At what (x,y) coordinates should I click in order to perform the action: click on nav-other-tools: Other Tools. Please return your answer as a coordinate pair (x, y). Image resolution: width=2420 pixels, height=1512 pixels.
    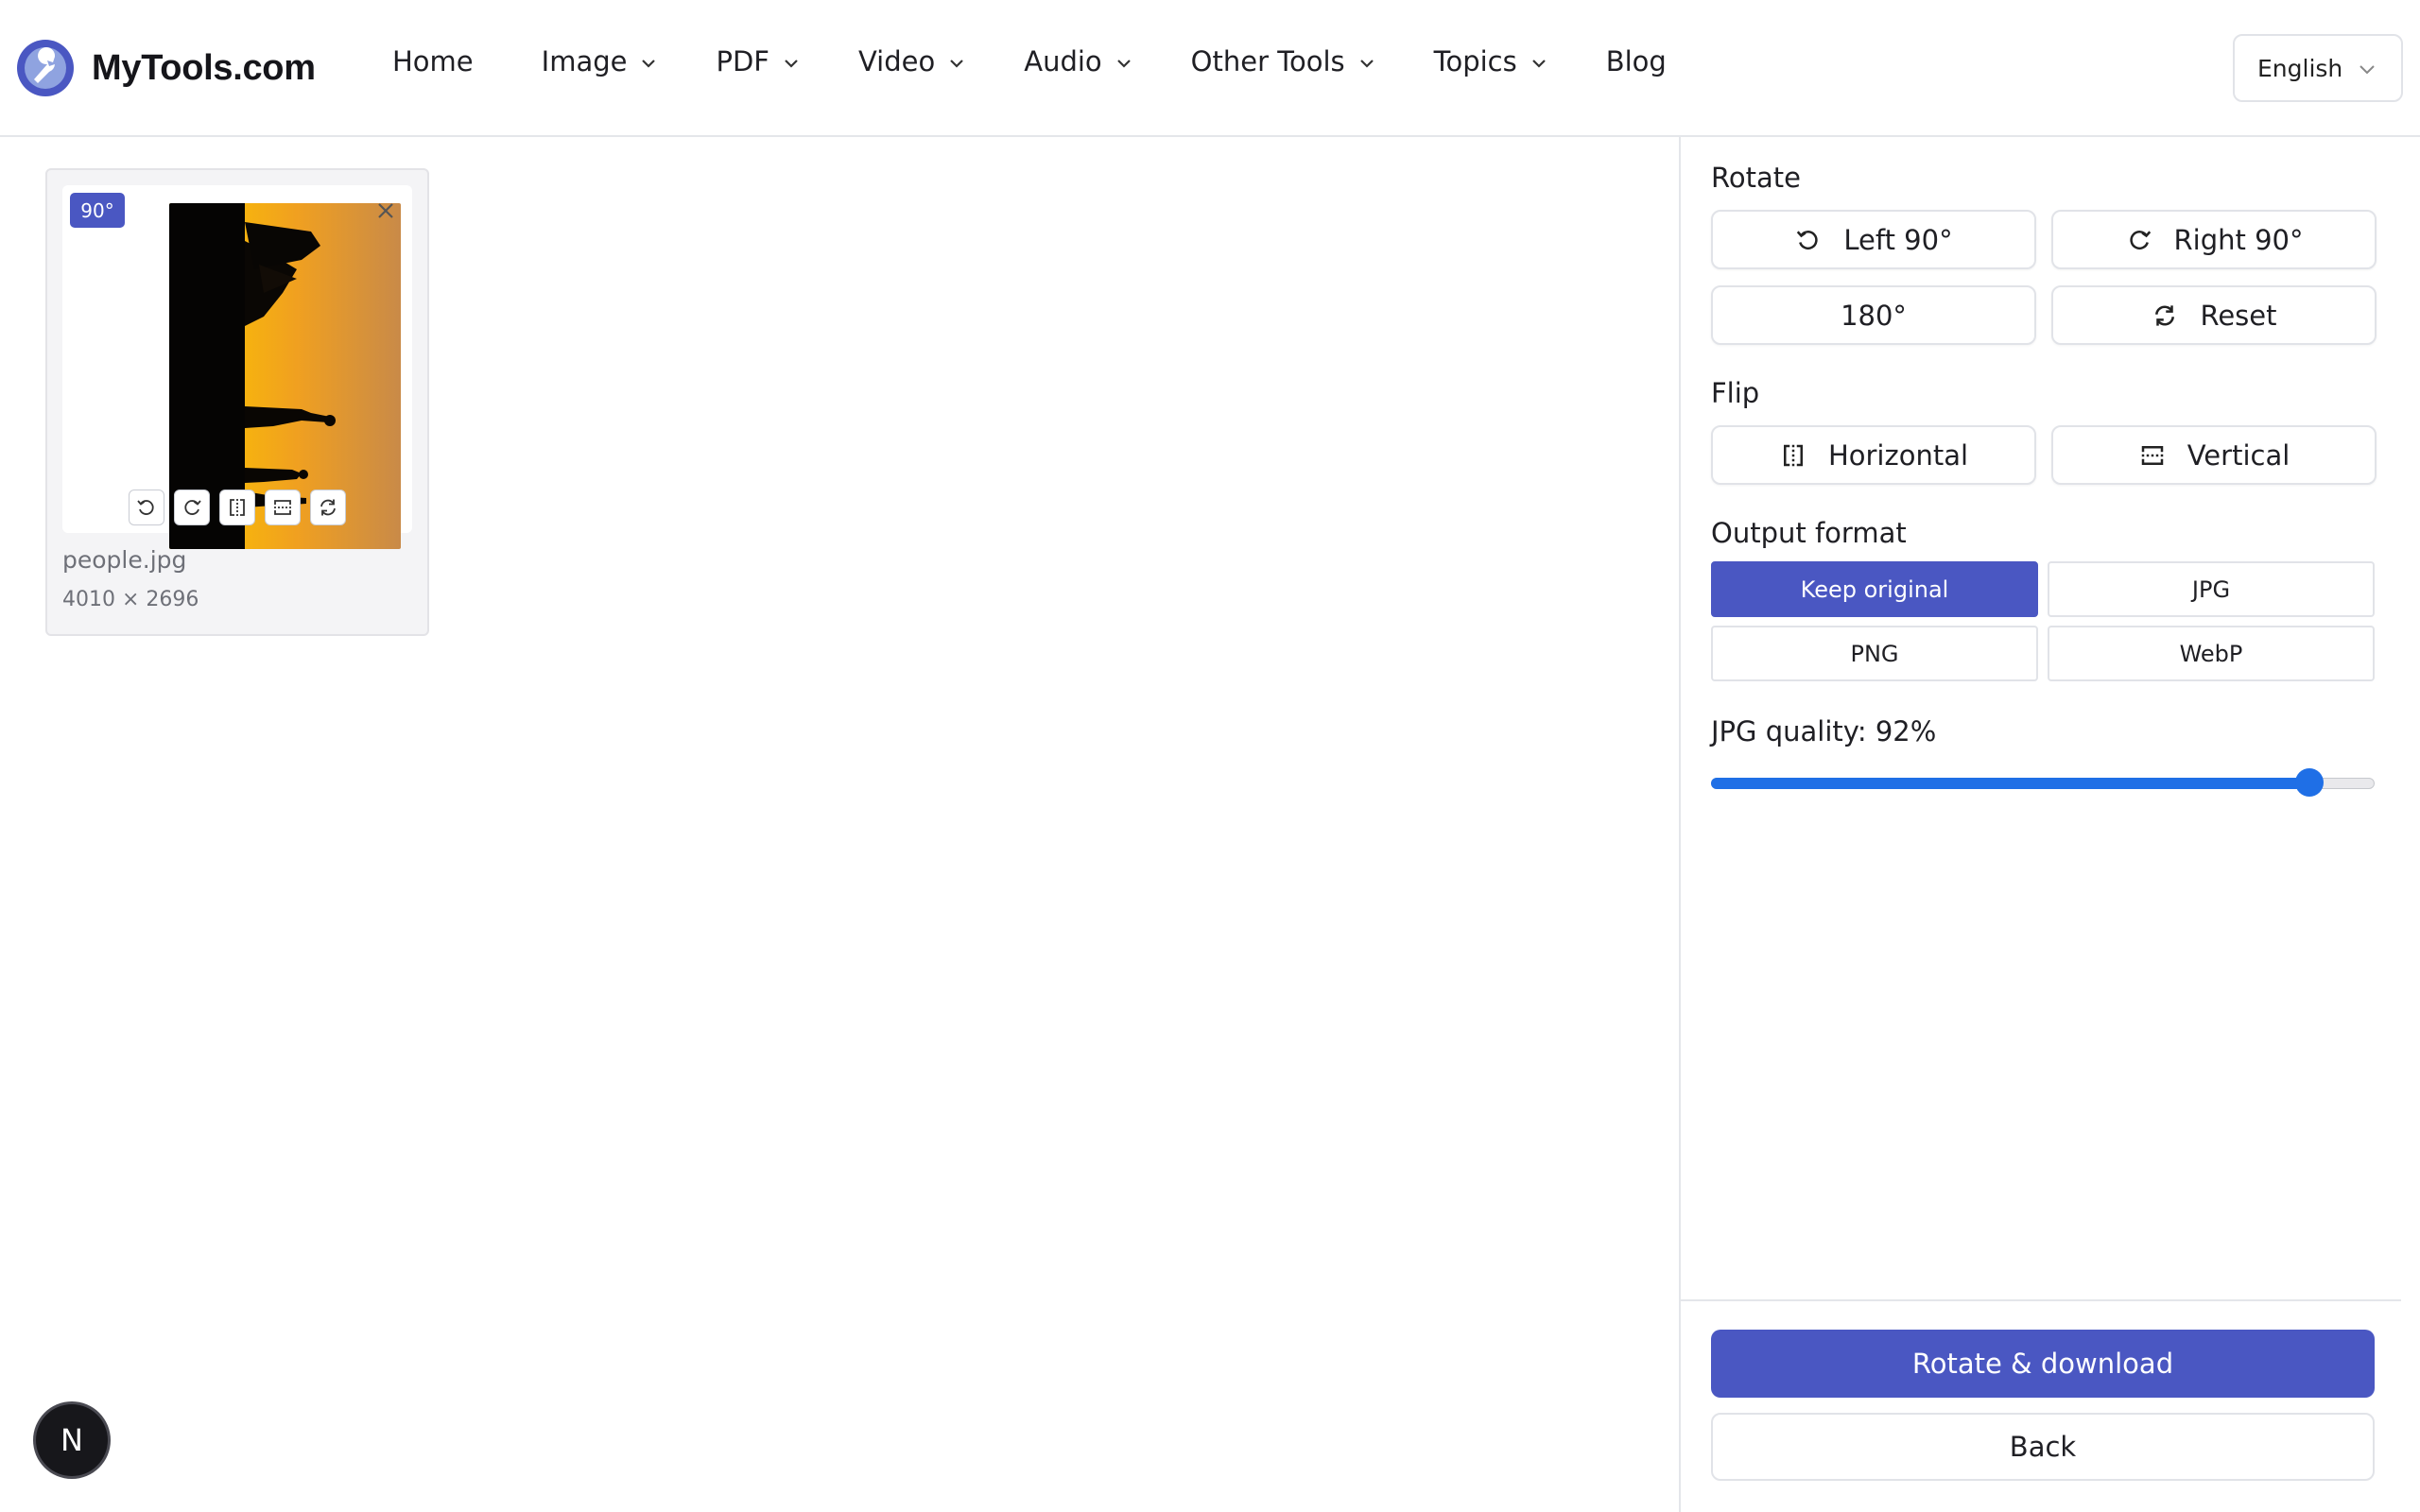
    Looking at the image, I should click on (1283, 61).